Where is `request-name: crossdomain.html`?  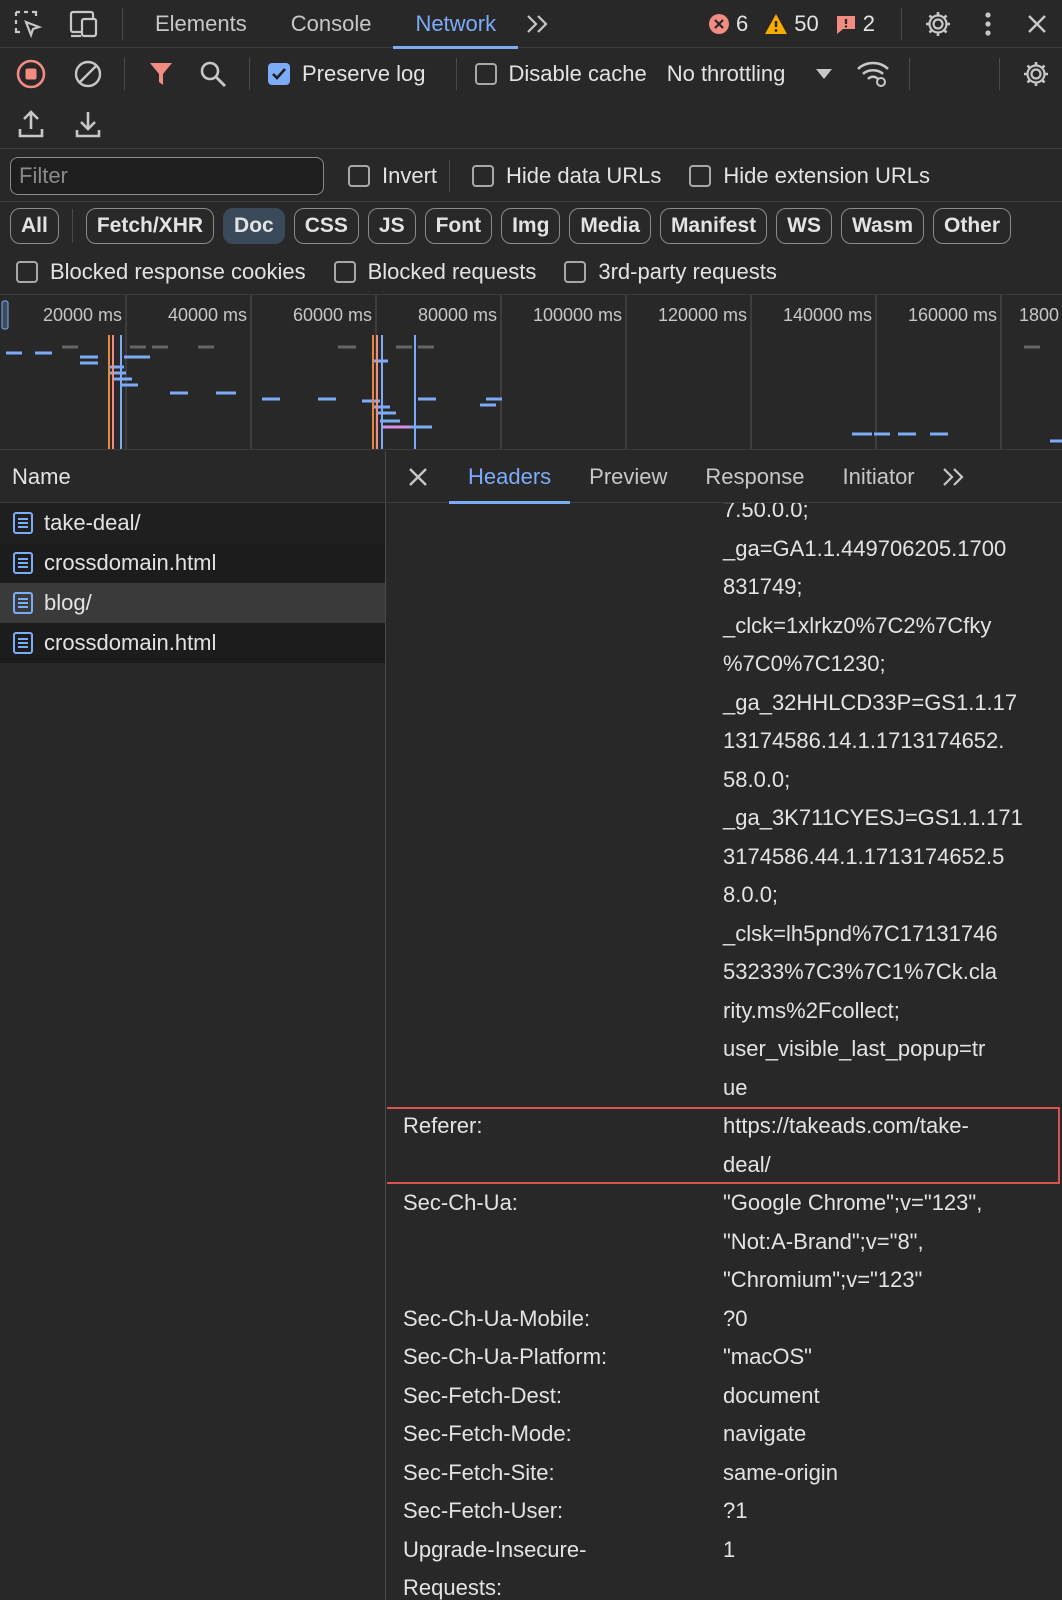 request-name: crossdomain.html is located at coordinates (130, 642).